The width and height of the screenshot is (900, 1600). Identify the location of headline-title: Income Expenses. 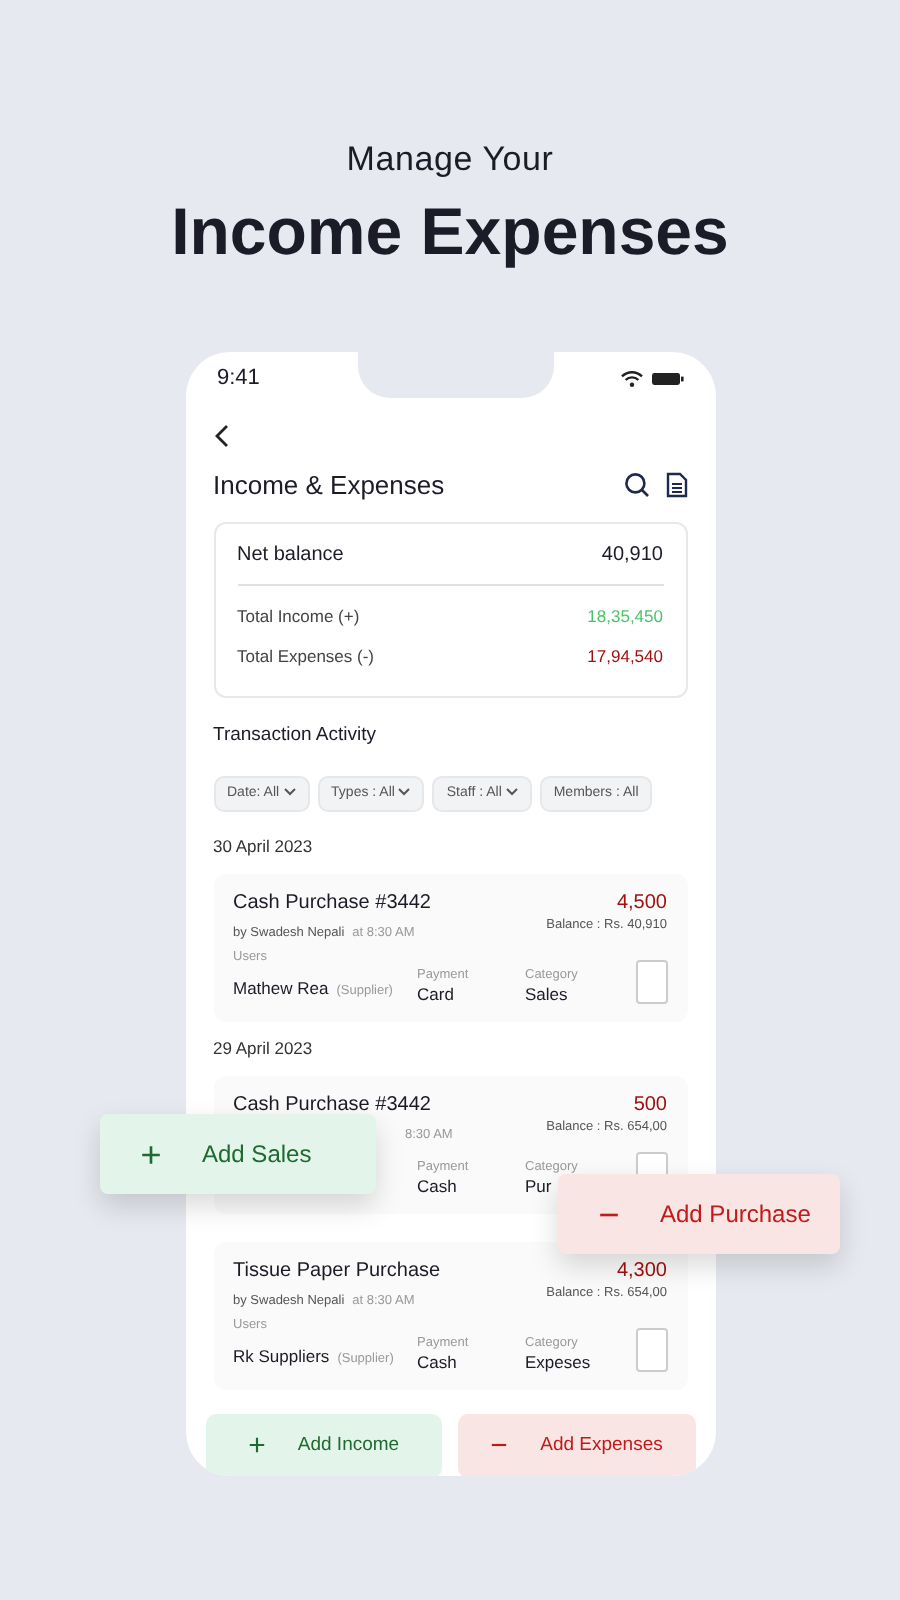
(450, 232).